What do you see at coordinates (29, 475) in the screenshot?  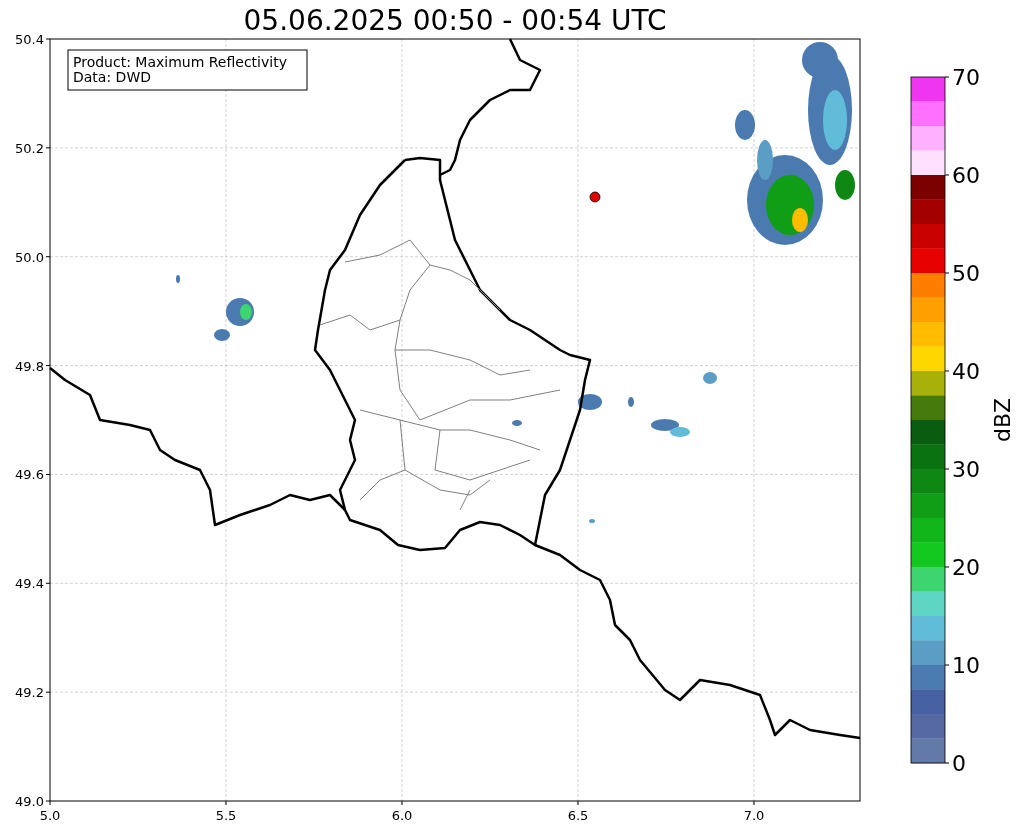 I see `y-tick-label: 49.6` at bounding box center [29, 475].